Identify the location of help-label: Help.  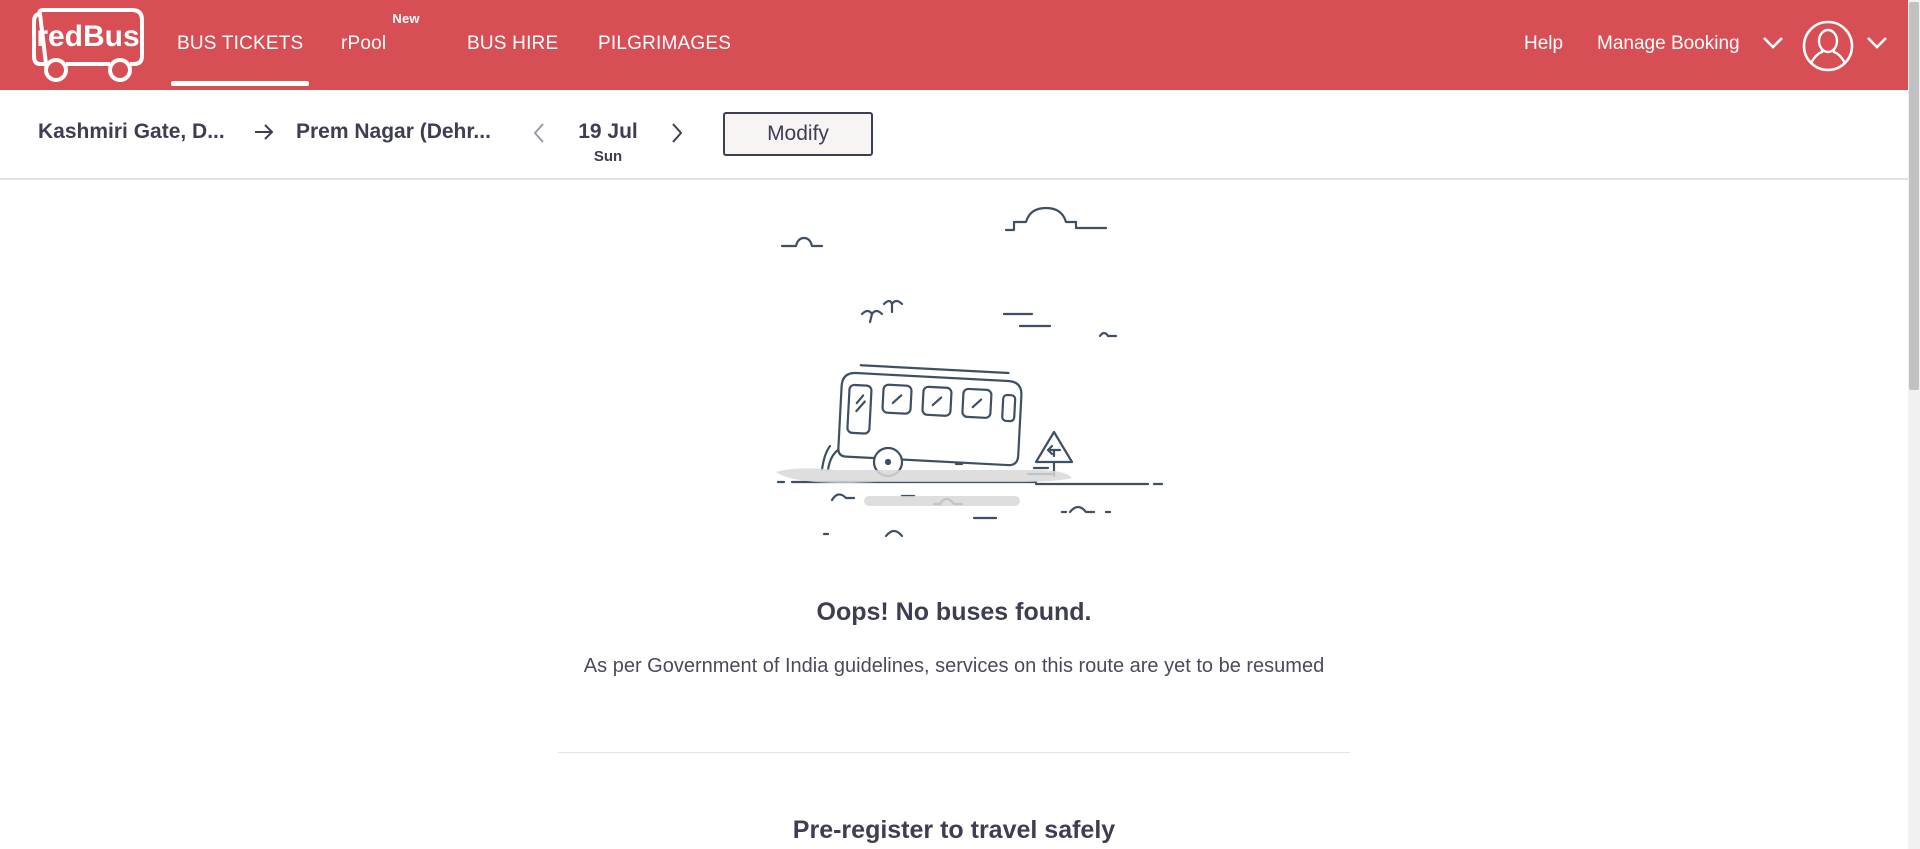
(1544, 43).